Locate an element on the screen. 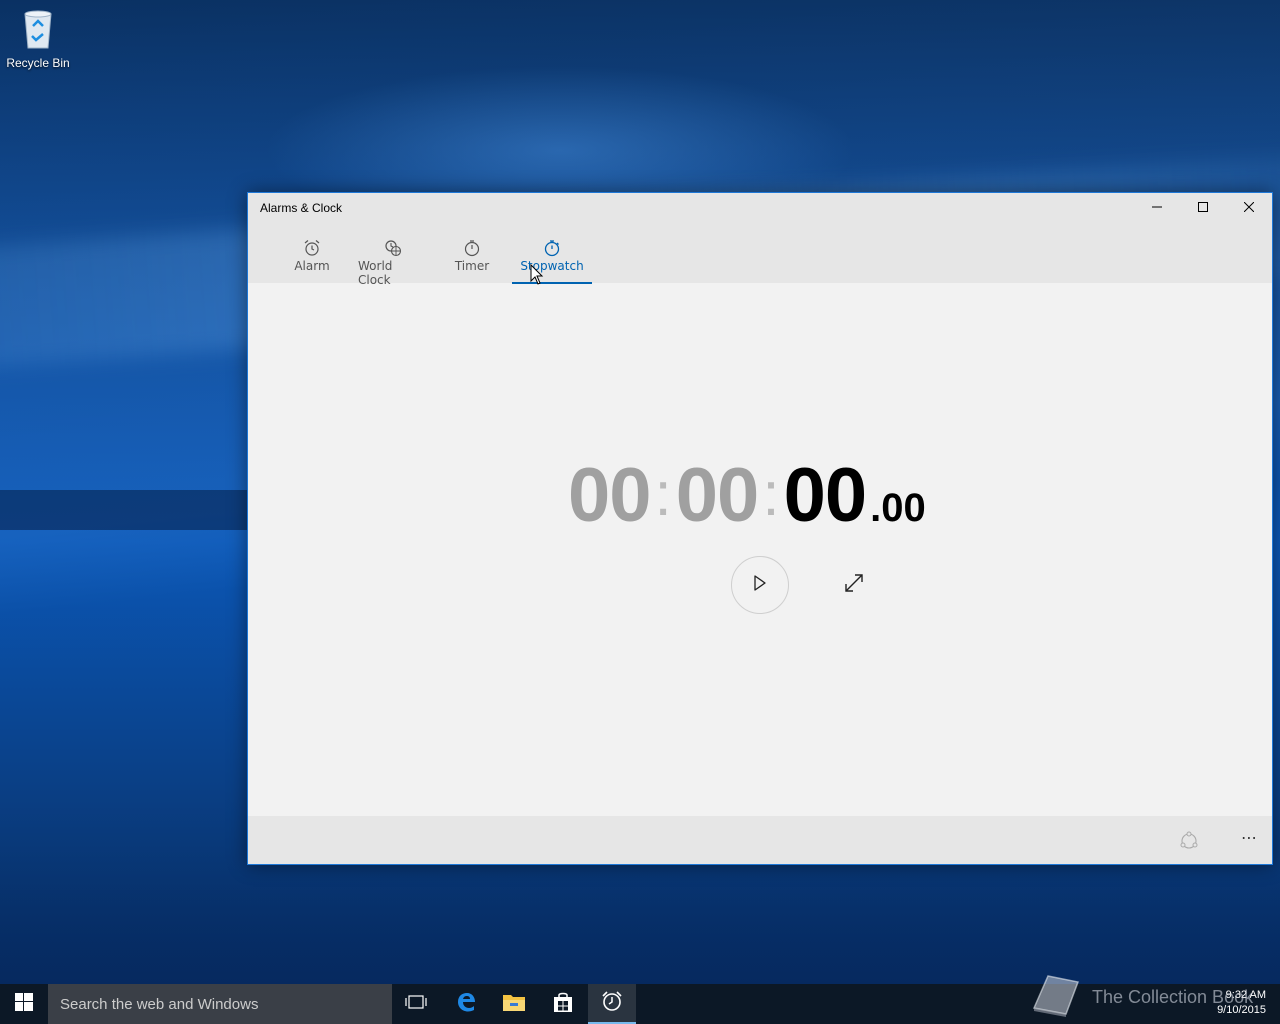 This screenshot has height=1024, width=1280. task-view-icon is located at coordinates (416, 1004).